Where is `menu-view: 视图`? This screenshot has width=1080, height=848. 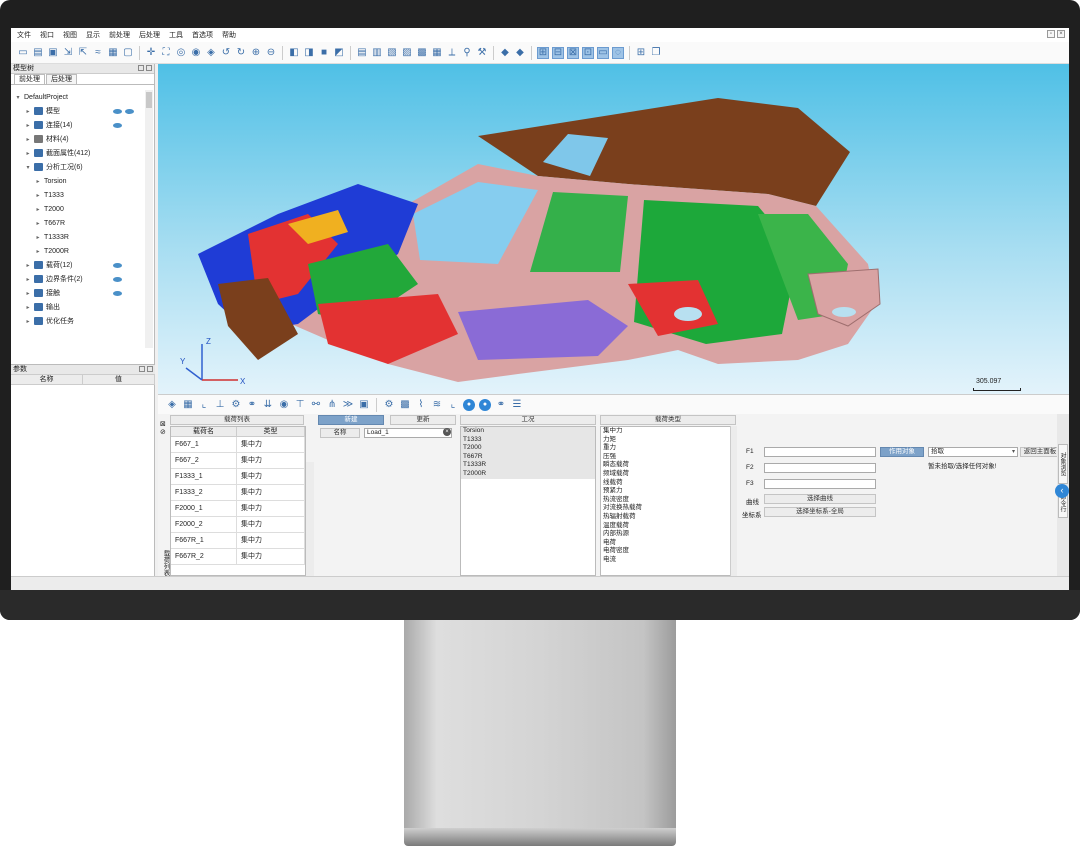
menu-view: 视图 is located at coordinates (70, 35).